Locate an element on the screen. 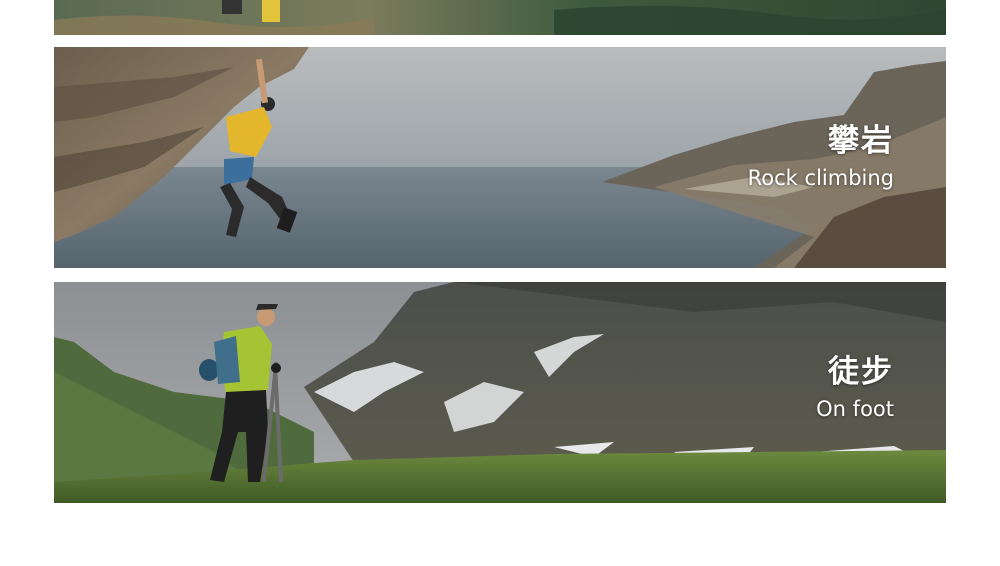 The image size is (1000, 566). rock-climbing-caption: 攀岩 Rock climbing is located at coordinates (821, 157).